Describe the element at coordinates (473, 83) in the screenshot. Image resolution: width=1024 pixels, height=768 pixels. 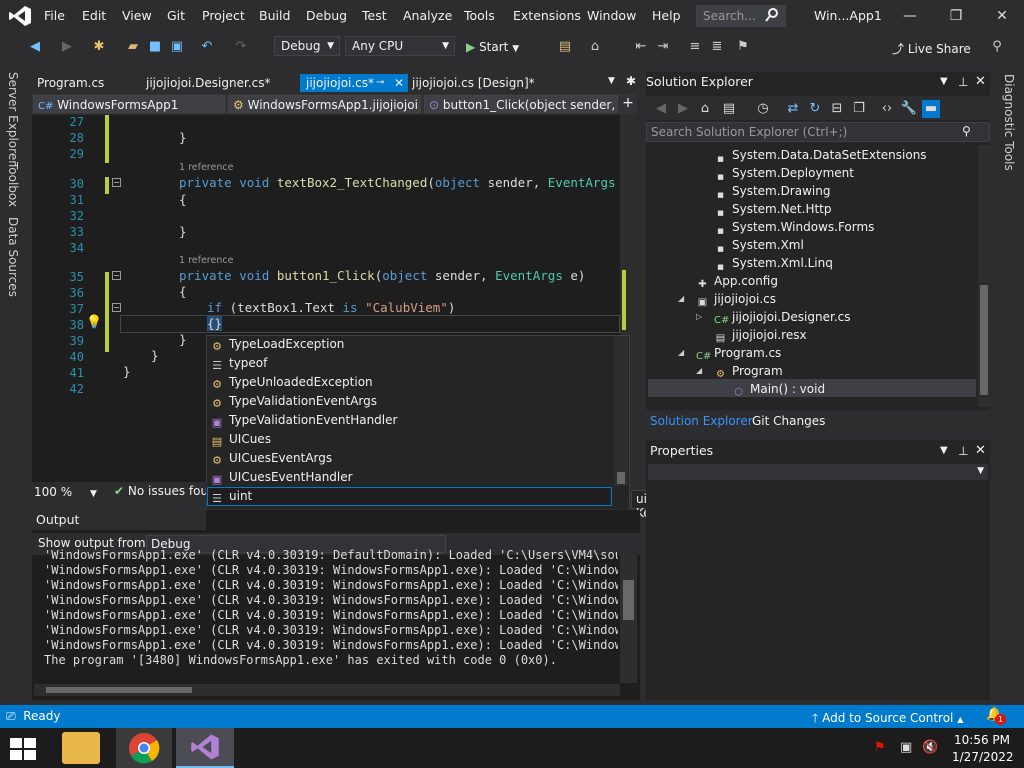
I see `tab-design-view: jijojiojoi.cs [Design]*` at that location.